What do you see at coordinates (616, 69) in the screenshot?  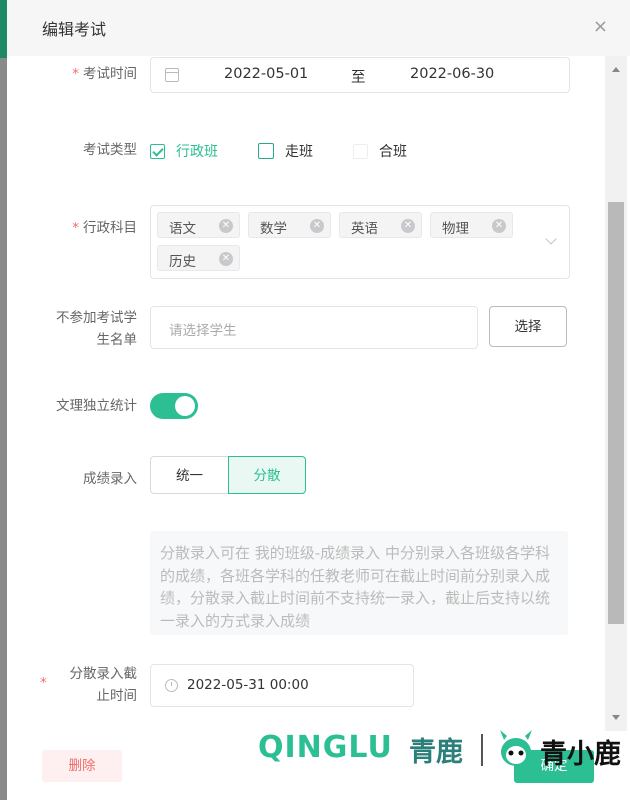 I see `scroll-up-arrow-icon` at bounding box center [616, 69].